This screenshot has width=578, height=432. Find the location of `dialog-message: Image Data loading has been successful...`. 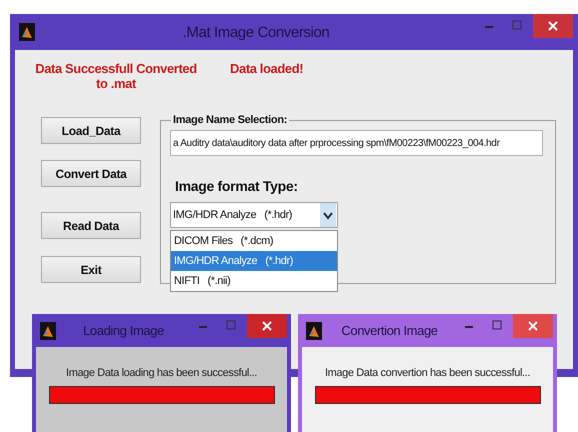

dialog-message: Image Data loading has been successful... is located at coordinates (161, 373).